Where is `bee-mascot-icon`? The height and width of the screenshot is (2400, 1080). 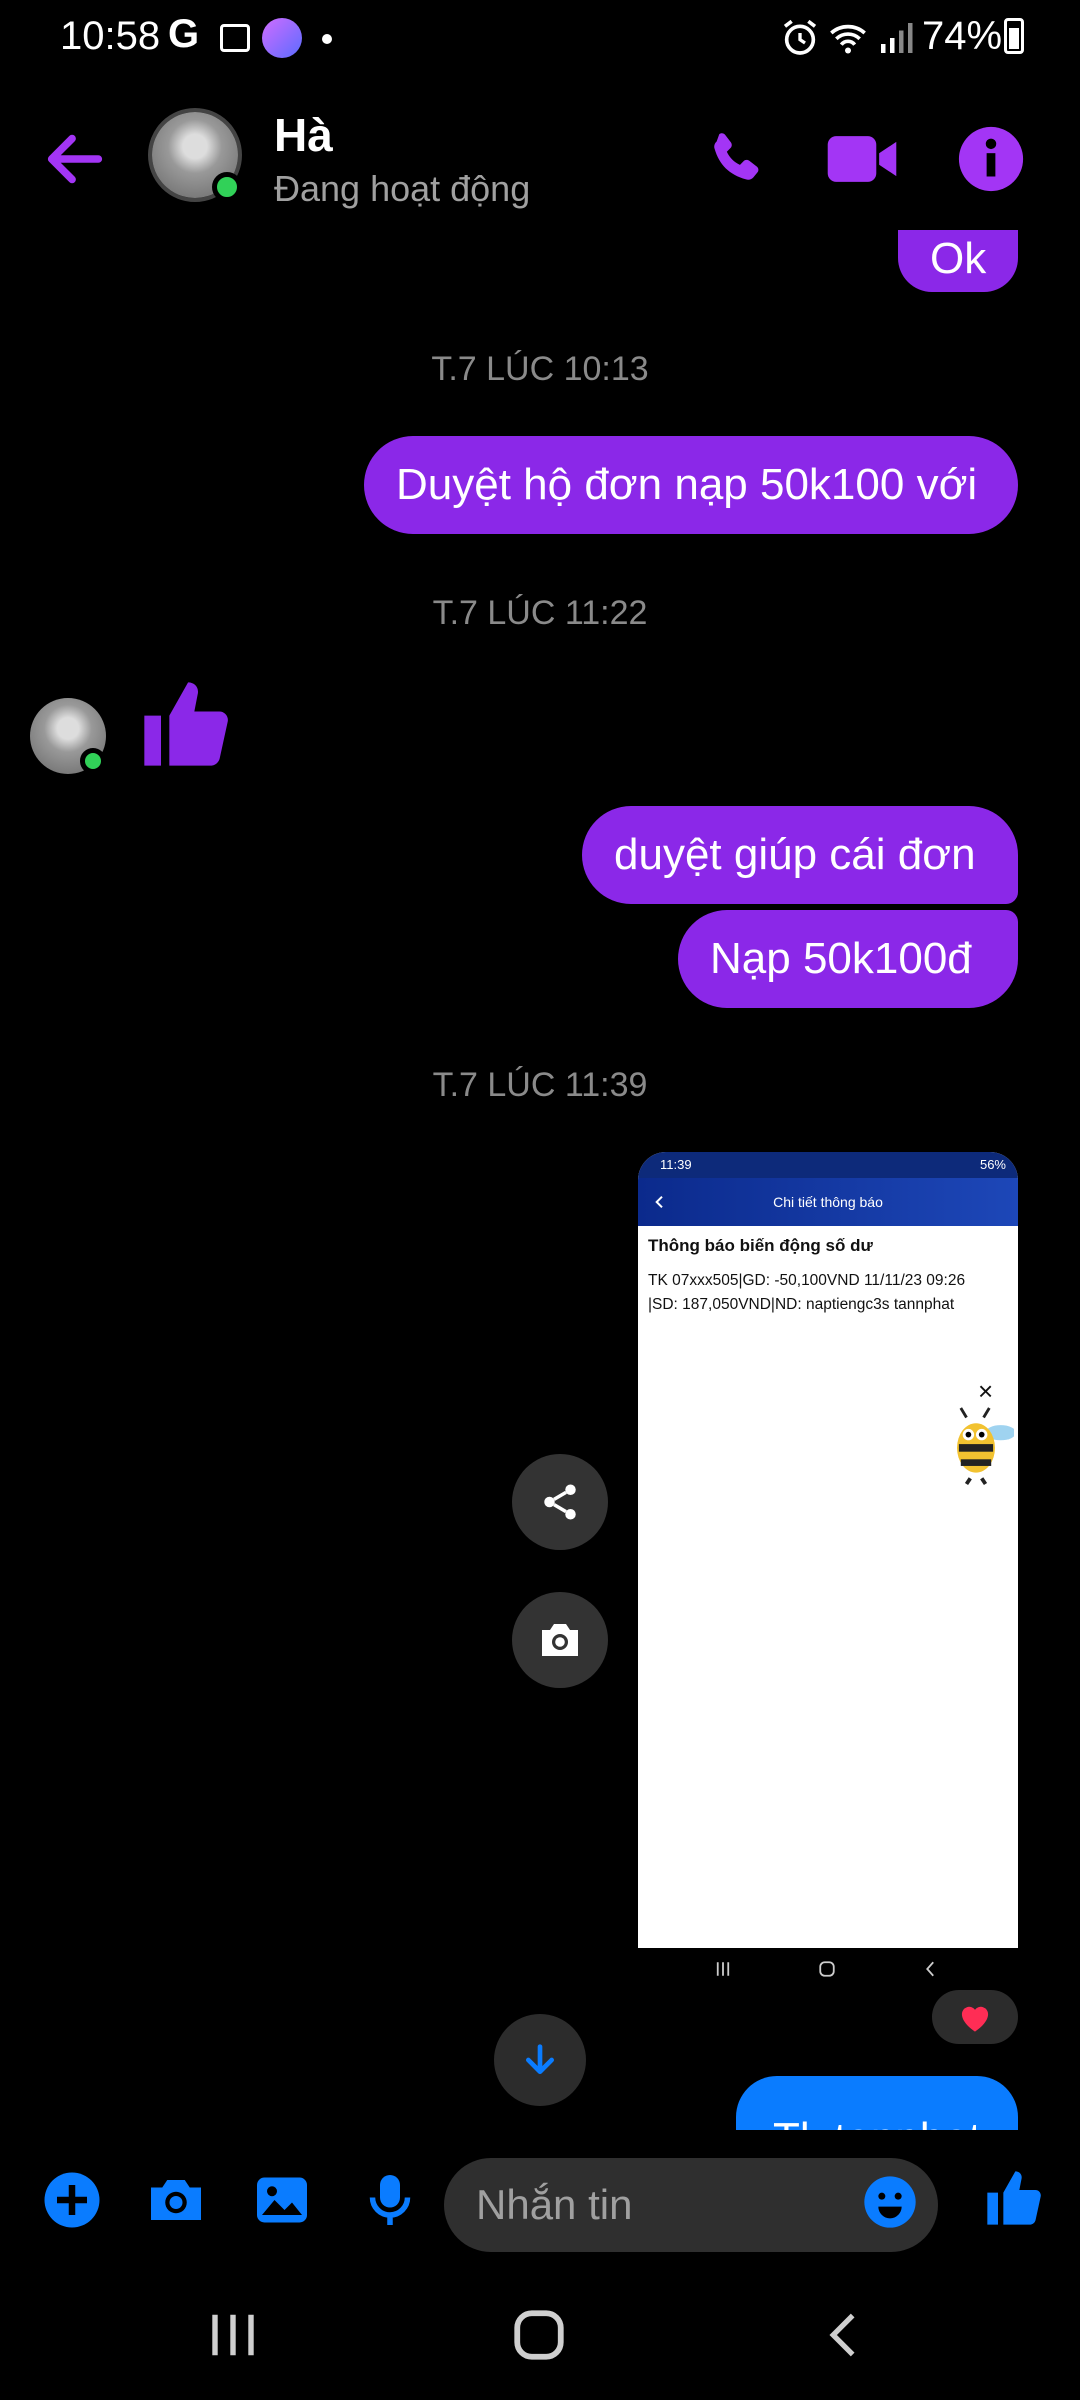
bee-mascot-icon is located at coordinates (985, 1446).